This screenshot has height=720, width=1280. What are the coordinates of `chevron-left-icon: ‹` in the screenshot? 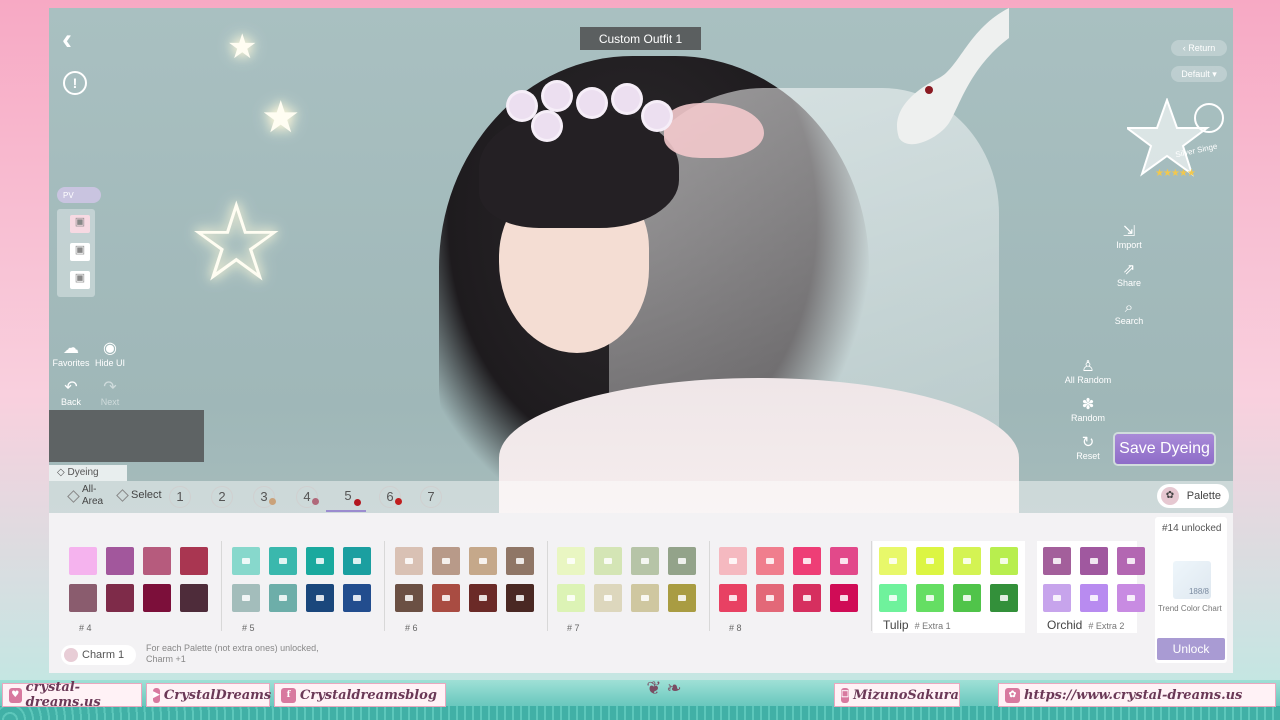 It's located at (67, 40).